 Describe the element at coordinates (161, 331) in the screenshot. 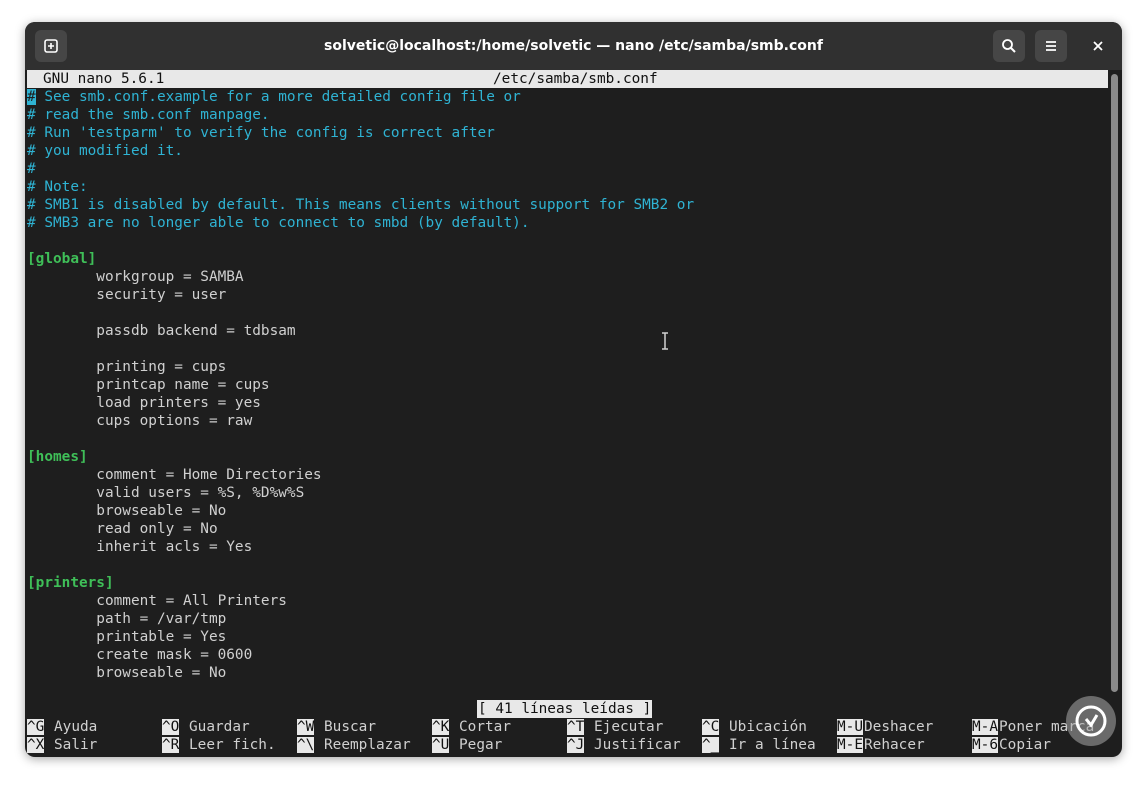

I see `file-line: passdb backend = tdbsam` at that location.